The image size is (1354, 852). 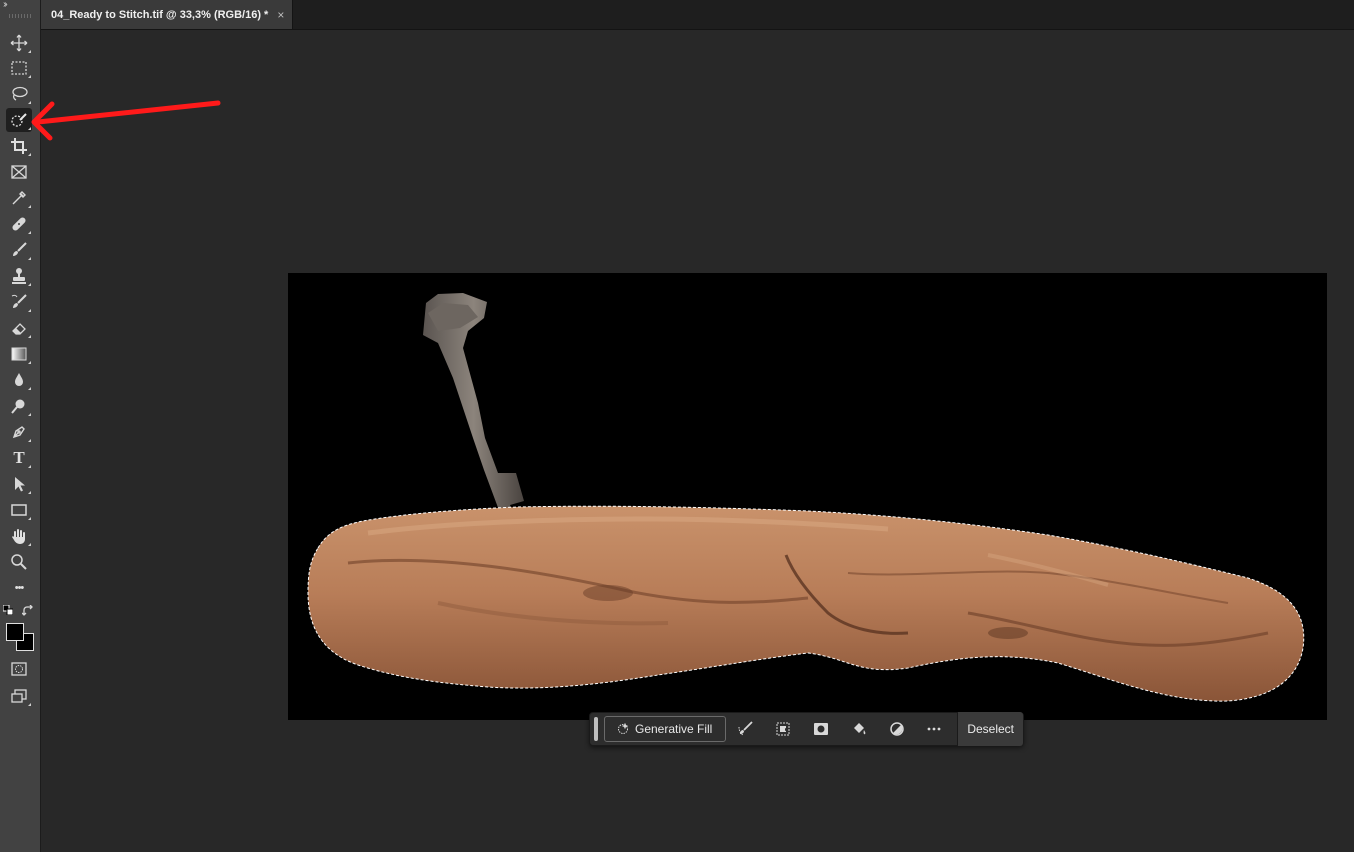 I want to click on path-selection-tool, so click(x=19, y=484).